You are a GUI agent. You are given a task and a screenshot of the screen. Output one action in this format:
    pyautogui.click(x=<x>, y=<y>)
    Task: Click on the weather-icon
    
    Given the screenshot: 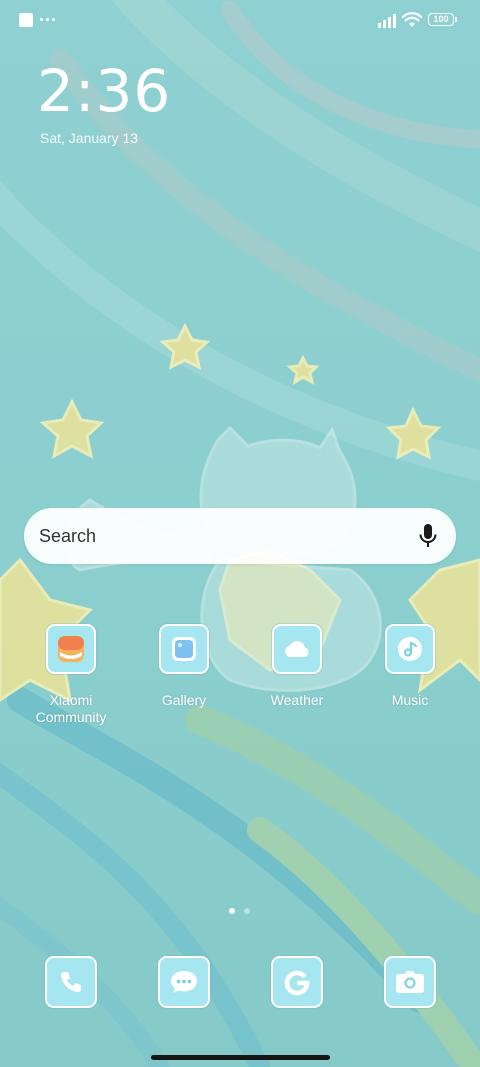 What is the action you would take?
    pyautogui.click(x=297, y=649)
    